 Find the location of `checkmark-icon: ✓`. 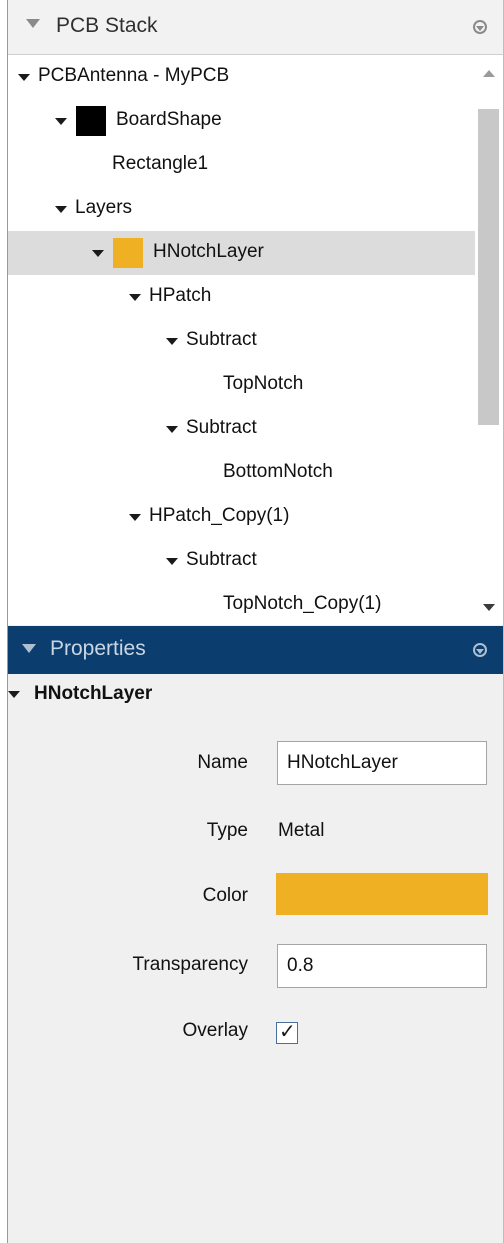

checkmark-icon: ✓ is located at coordinates (287, 1032).